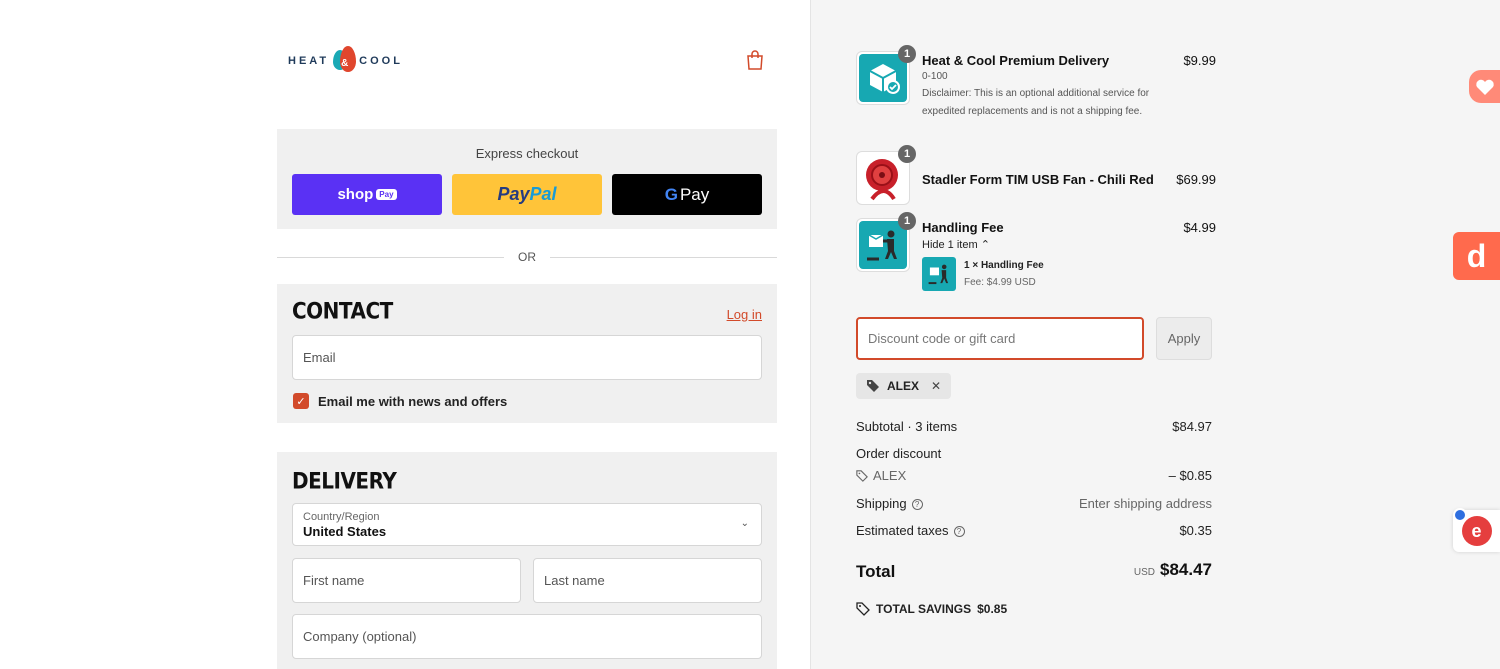 Image resolution: width=1500 pixels, height=669 pixels. I want to click on google-pay-button: G Pay, so click(687, 194).